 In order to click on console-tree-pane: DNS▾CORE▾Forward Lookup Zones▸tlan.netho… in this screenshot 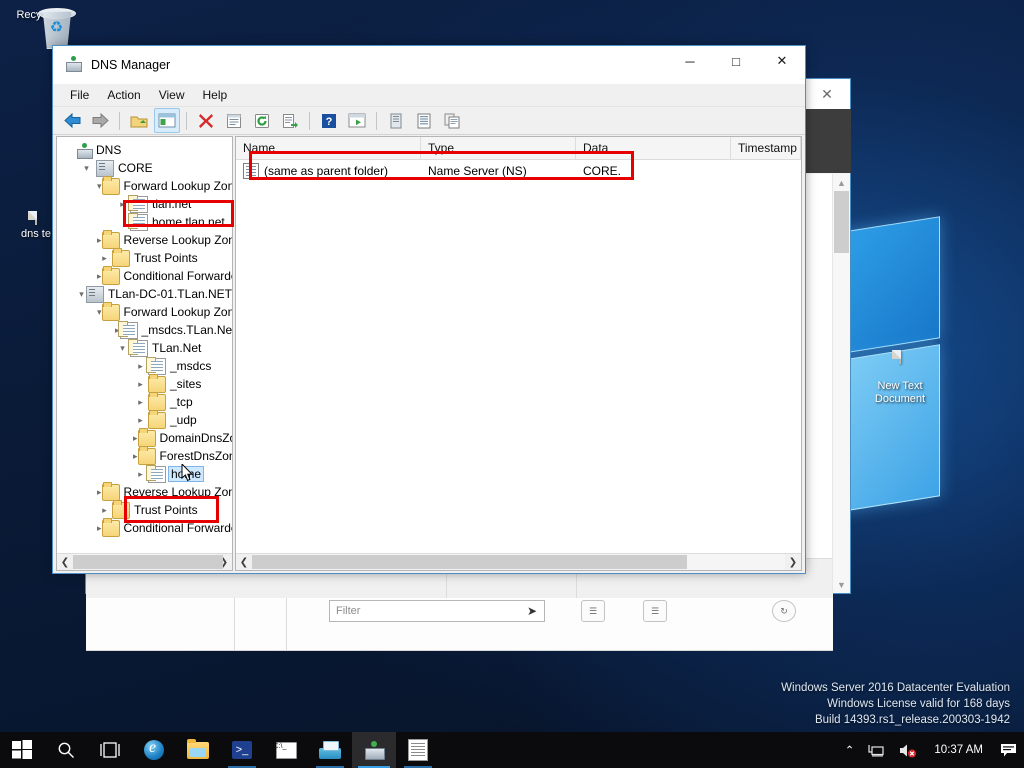, I will do `click(144, 353)`.